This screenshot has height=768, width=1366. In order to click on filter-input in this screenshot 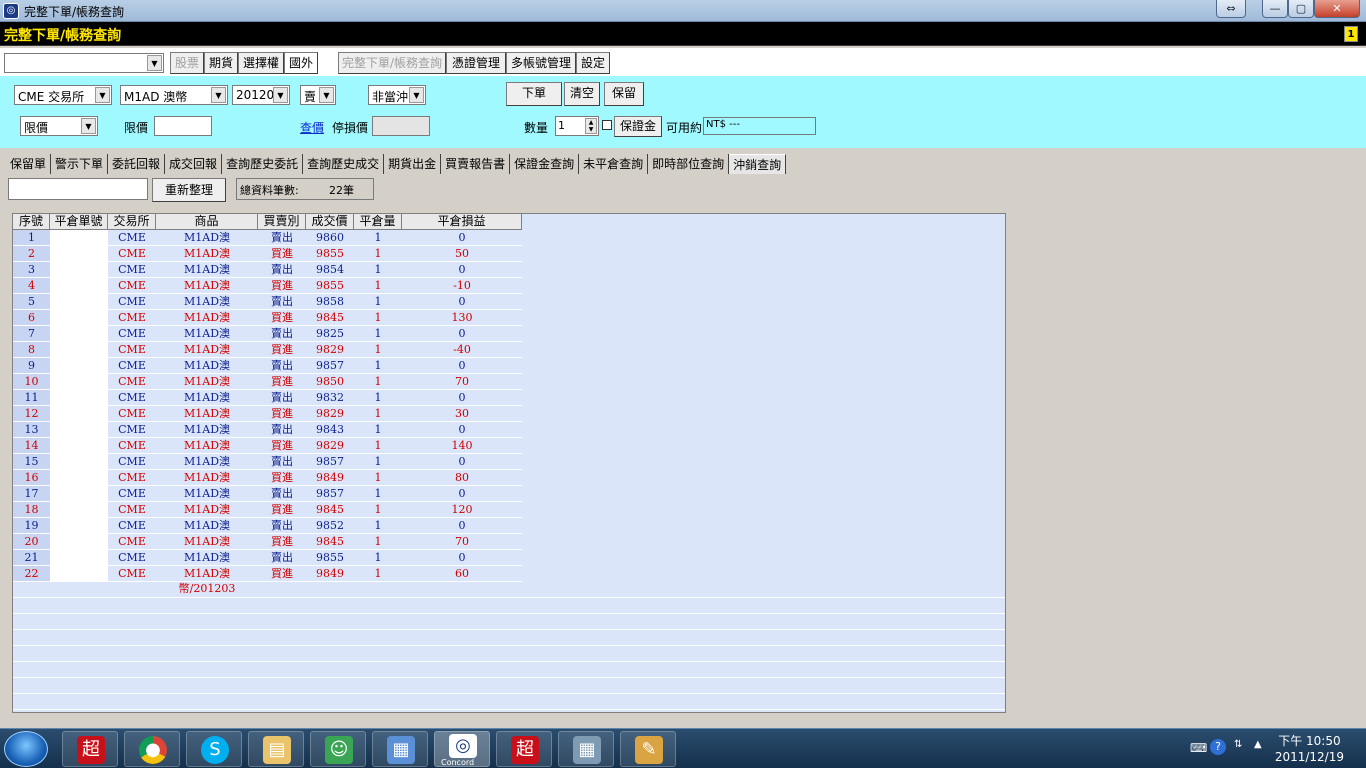, I will do `click(78, 189)`.